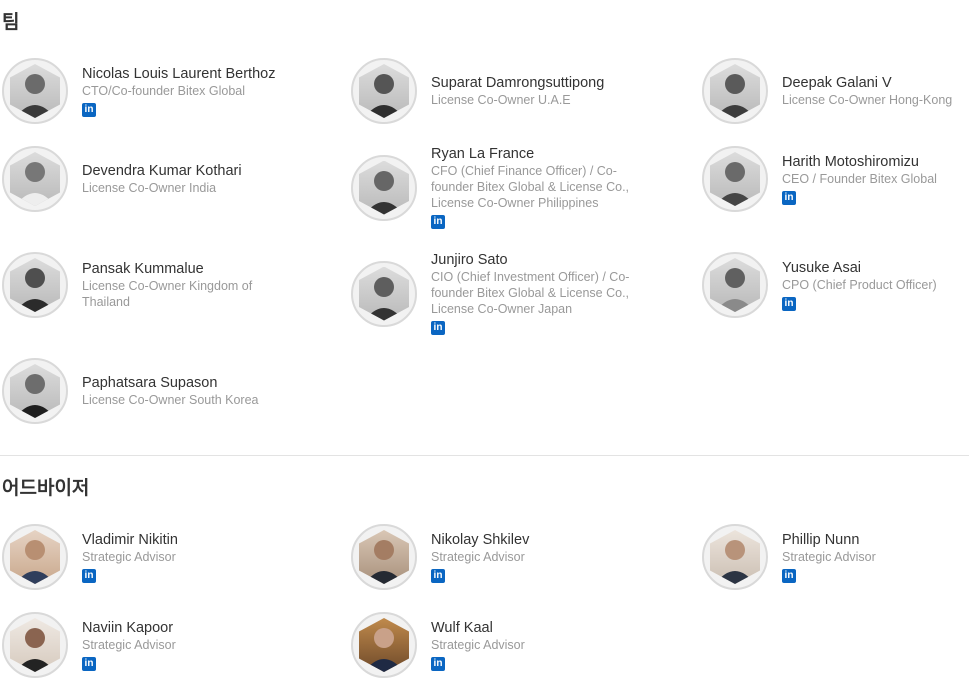 Image resolution: width=969 pixels, height=681 pixels. What do you see at coordinates (11, 22) in the screenshot?
I see `team-title: 팀` at bounding box center [11, 22].